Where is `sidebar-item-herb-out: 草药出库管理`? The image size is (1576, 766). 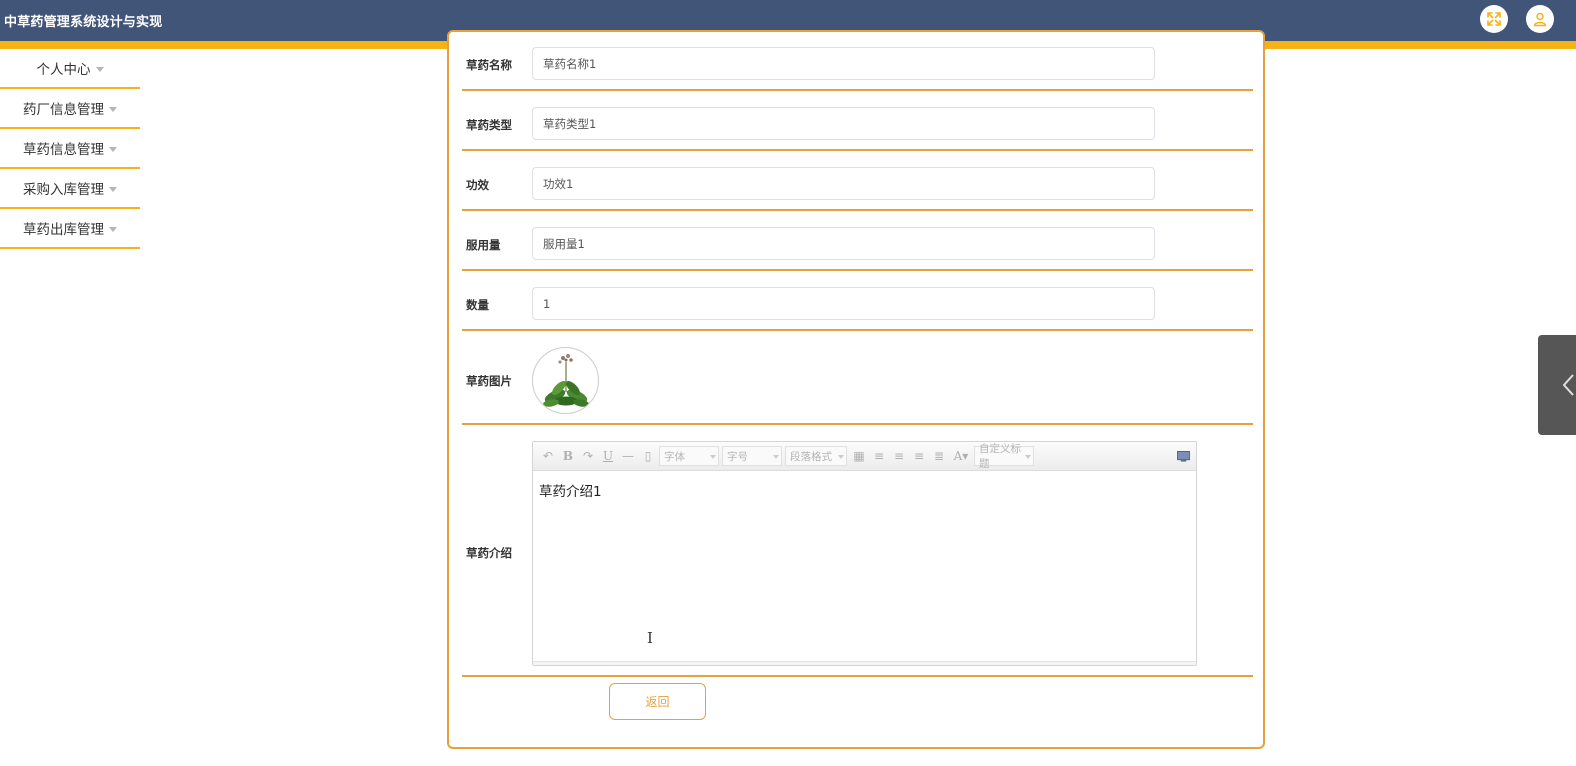
sidebar-item-herb-out: 草药出库管理 is located at coordinates (70, 229).